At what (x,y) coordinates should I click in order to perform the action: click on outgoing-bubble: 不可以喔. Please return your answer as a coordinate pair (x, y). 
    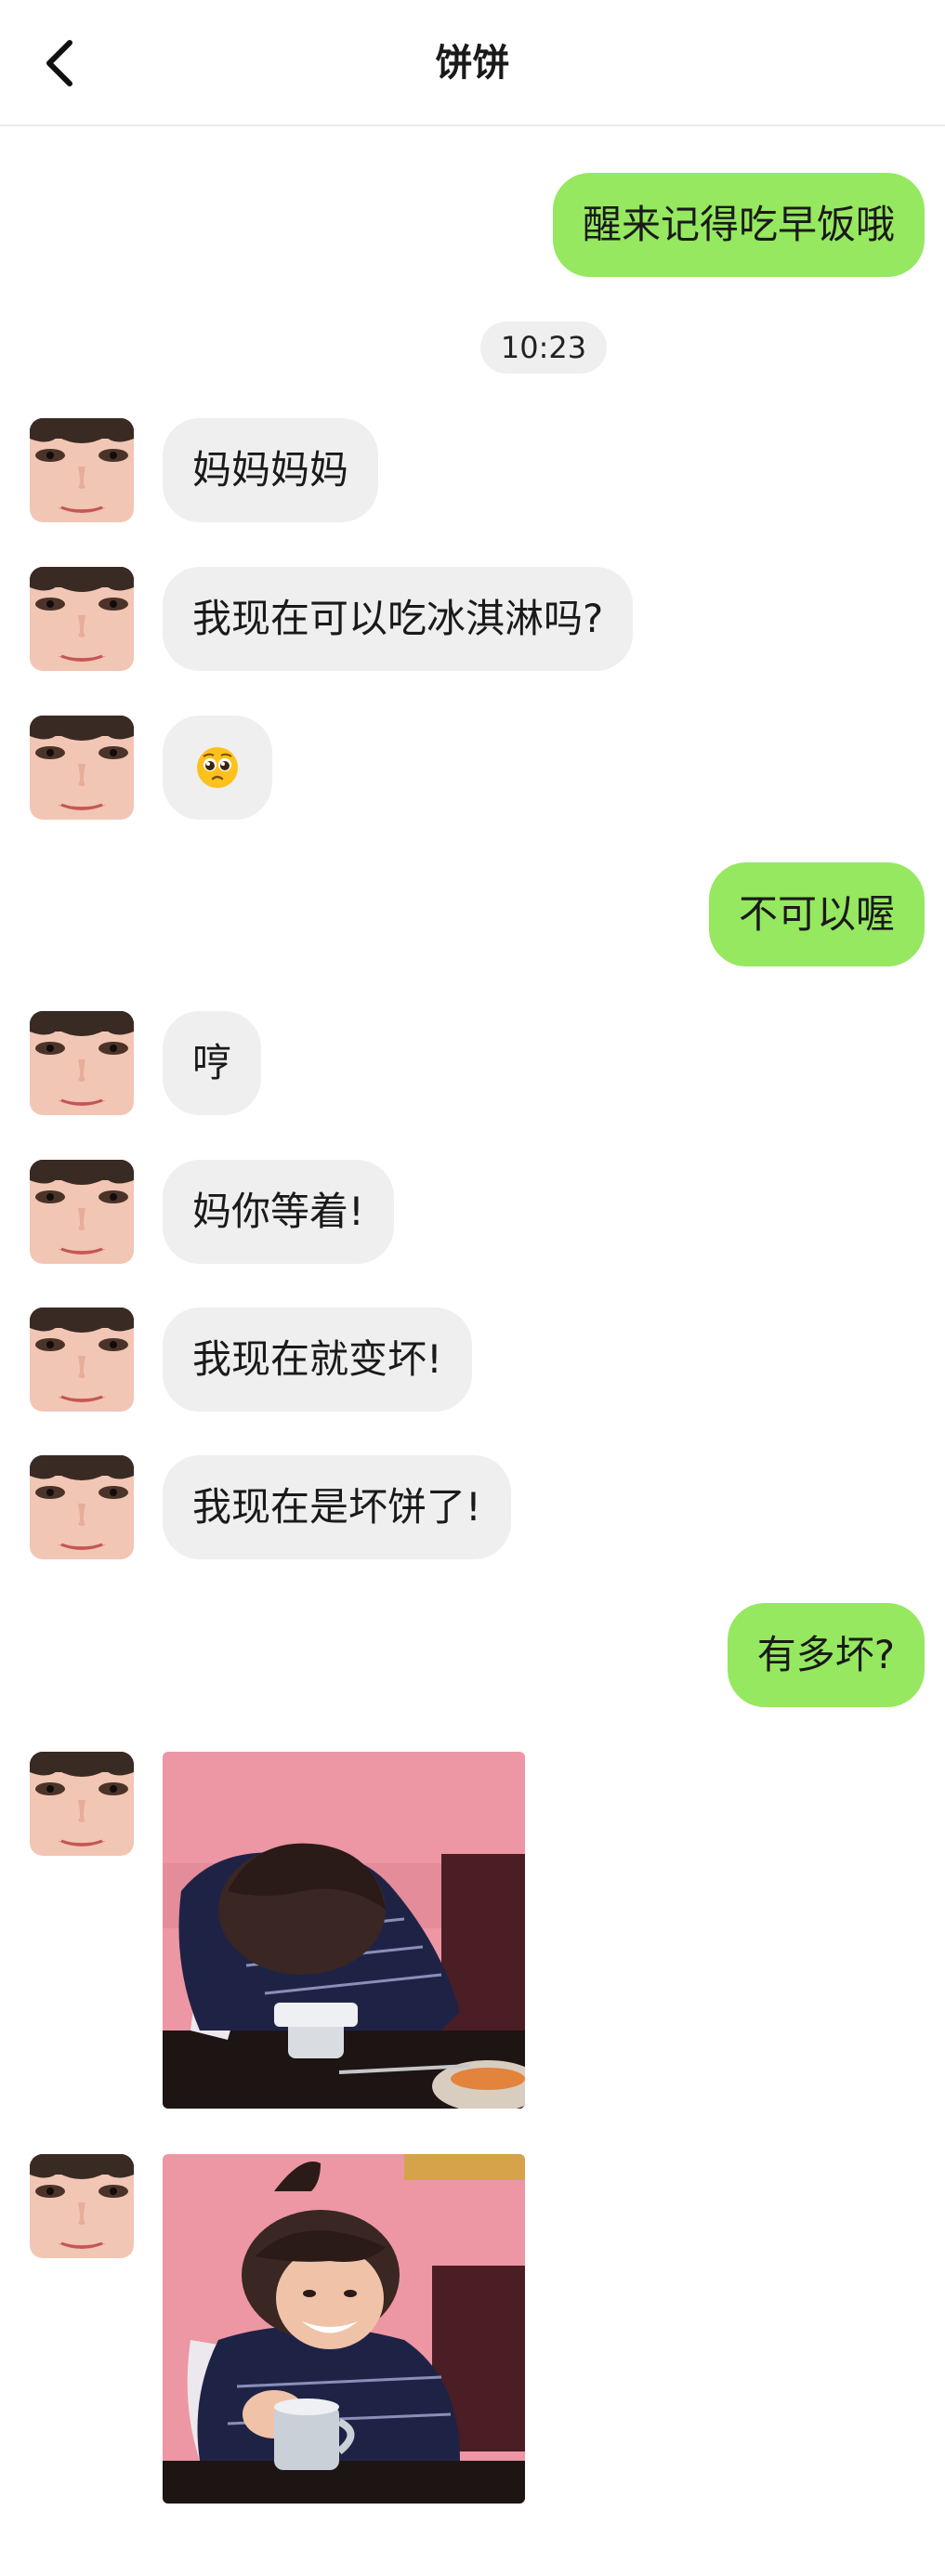
    Looking at the image, I should click on (816, 914).